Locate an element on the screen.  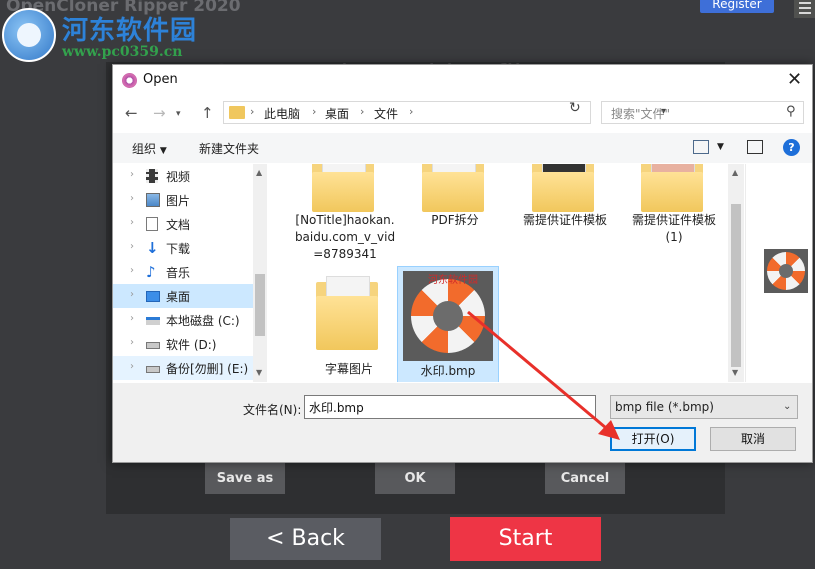
sidebar-item-drive-d: › 软件 (D:) is located at coordinates (183, 344).